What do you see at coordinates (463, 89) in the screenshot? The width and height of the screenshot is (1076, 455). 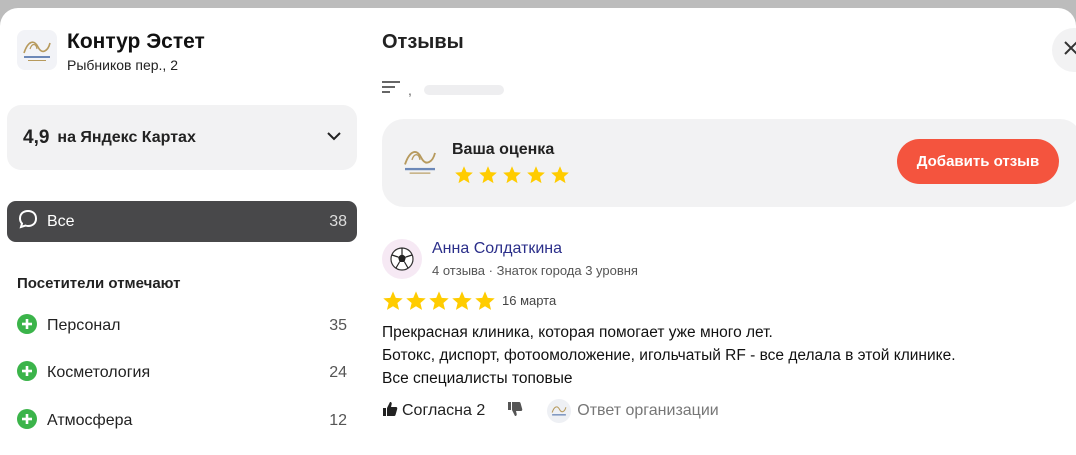 I see `sort-value-blurred` at bounding box center [463, 89].